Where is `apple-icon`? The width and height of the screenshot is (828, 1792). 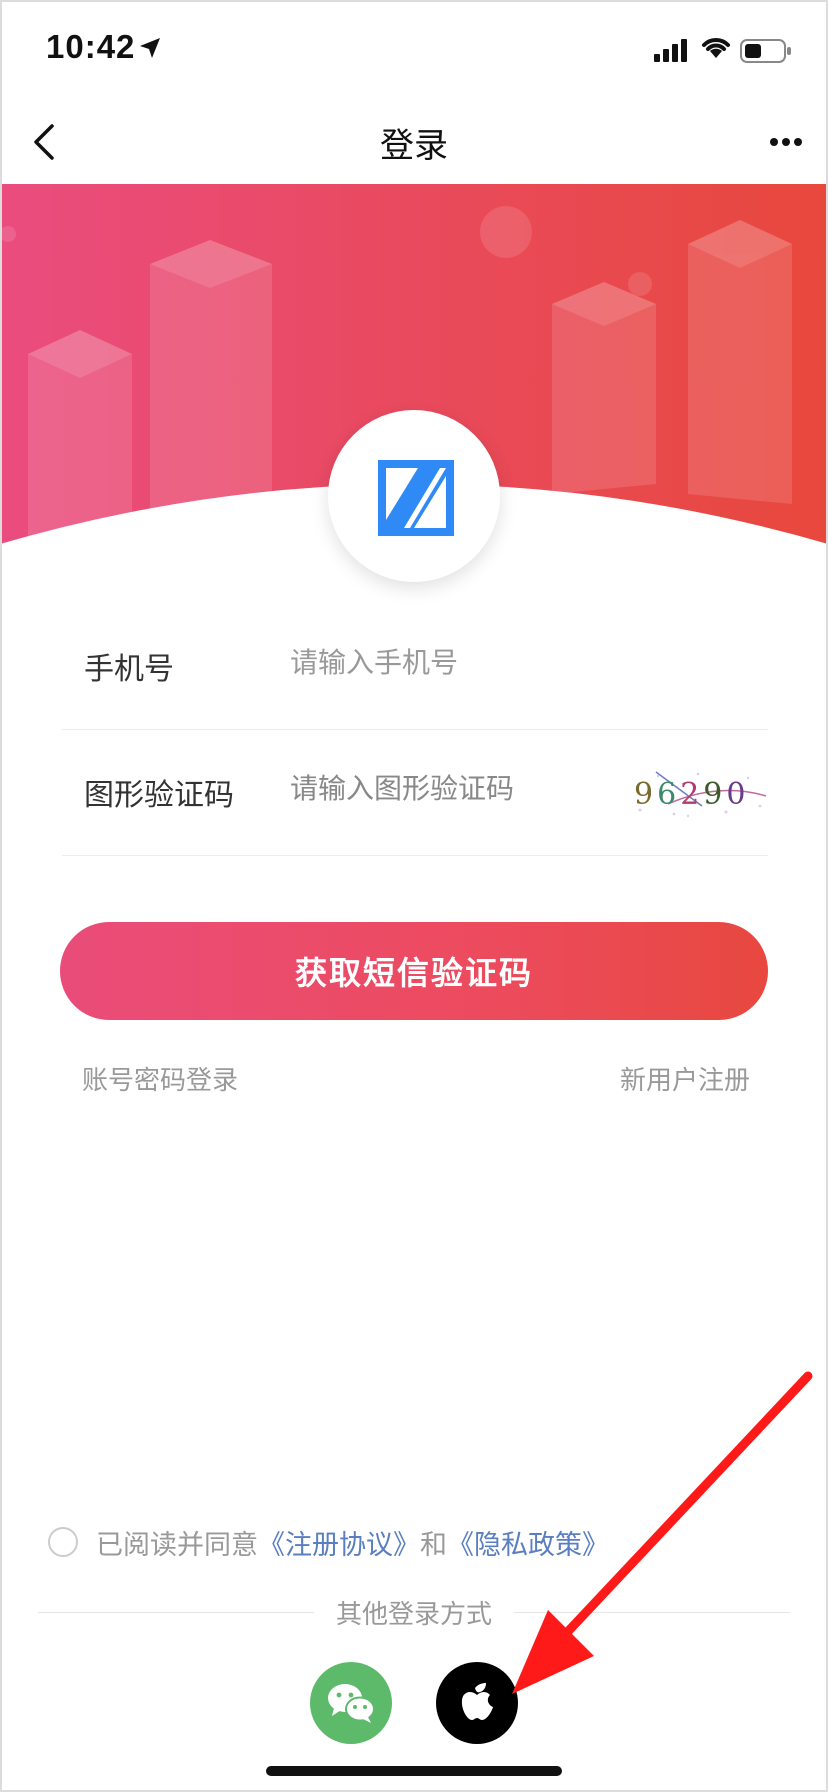 apple-icon is located at coordinates (477, 1701).